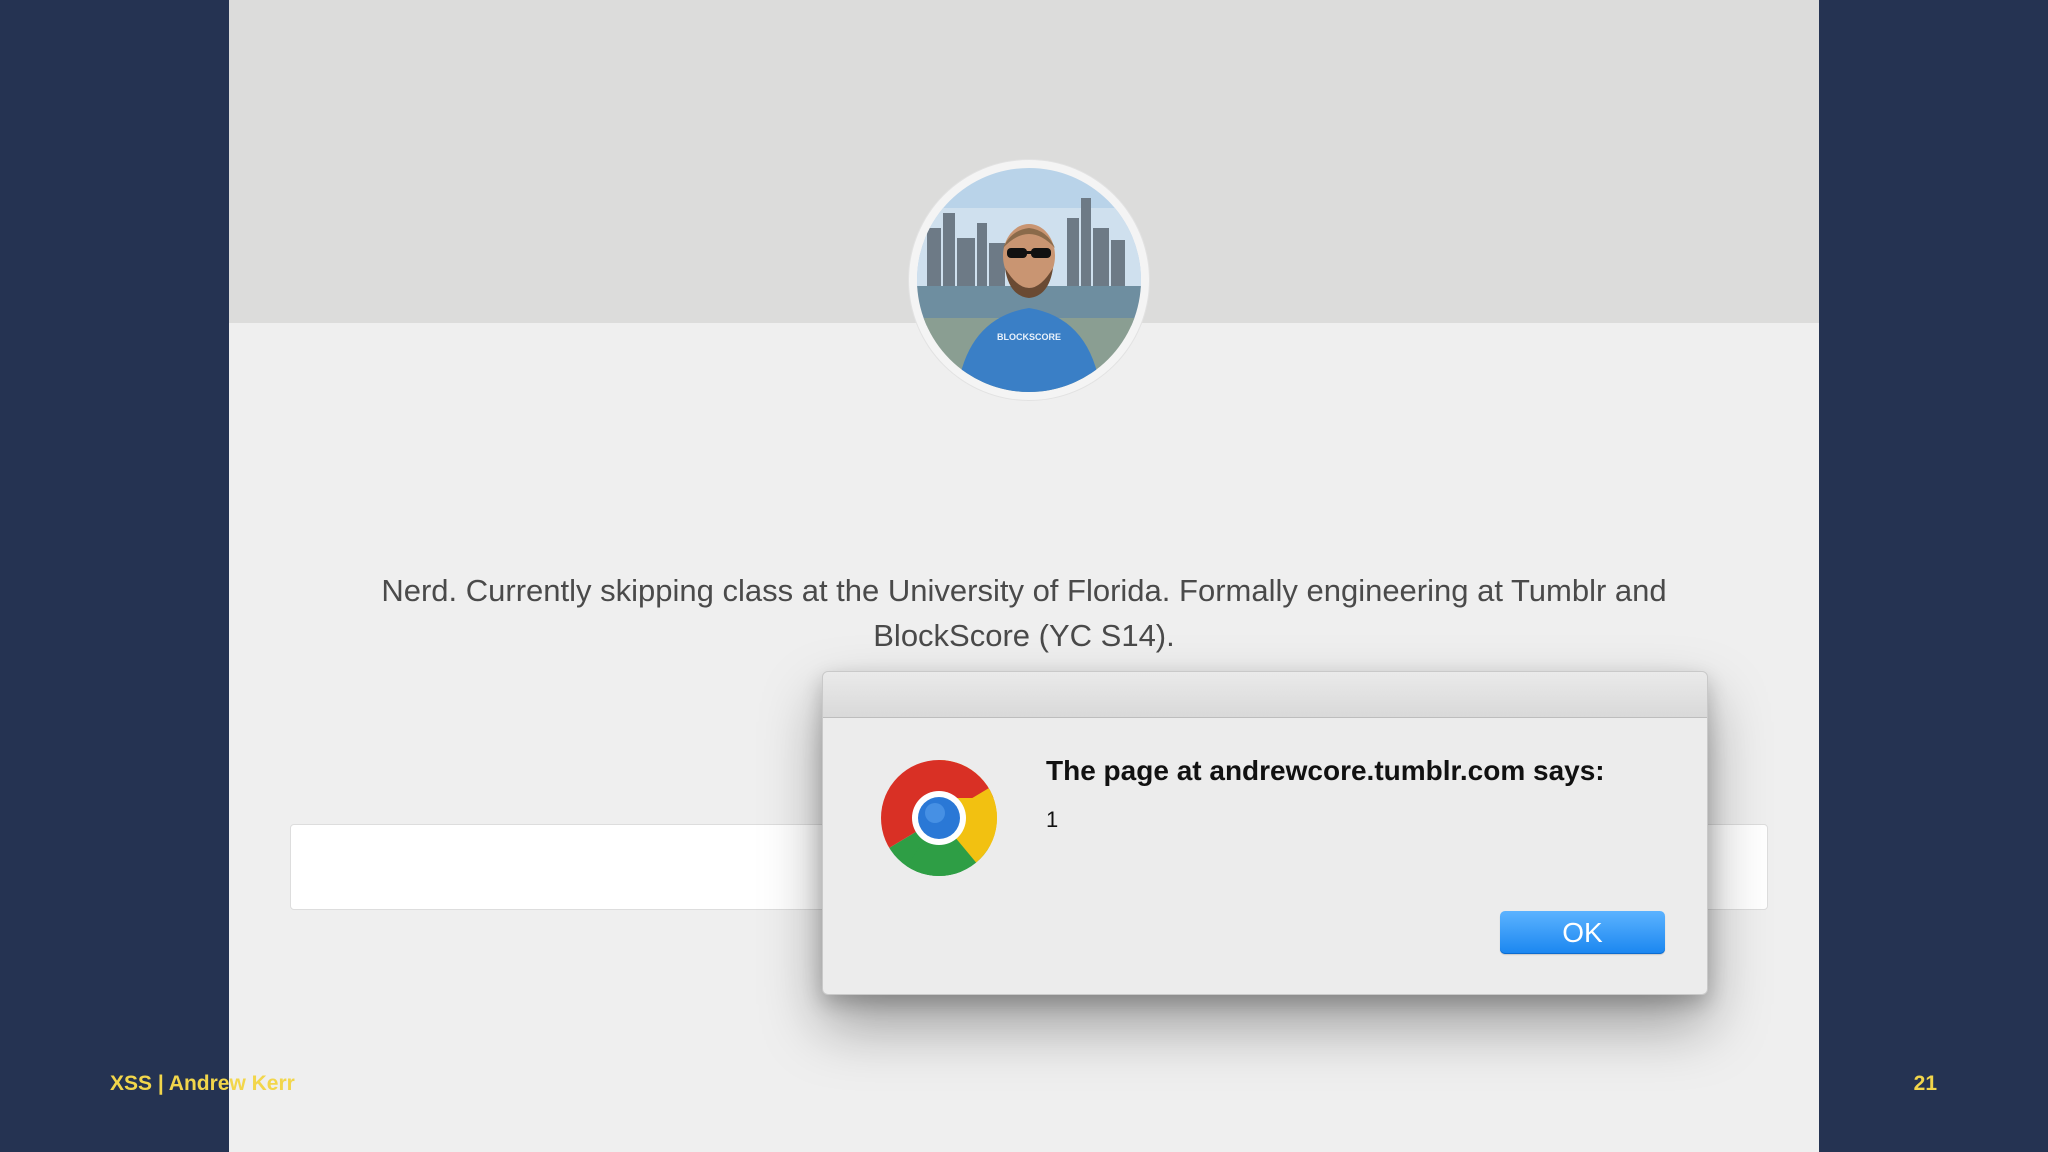 The height and width of the screenshot is (1152, 2048). Describe the element at coordinates (1029, 337) in the screenshot. I see `shirt-text: BLOCKSCORE` at that location.